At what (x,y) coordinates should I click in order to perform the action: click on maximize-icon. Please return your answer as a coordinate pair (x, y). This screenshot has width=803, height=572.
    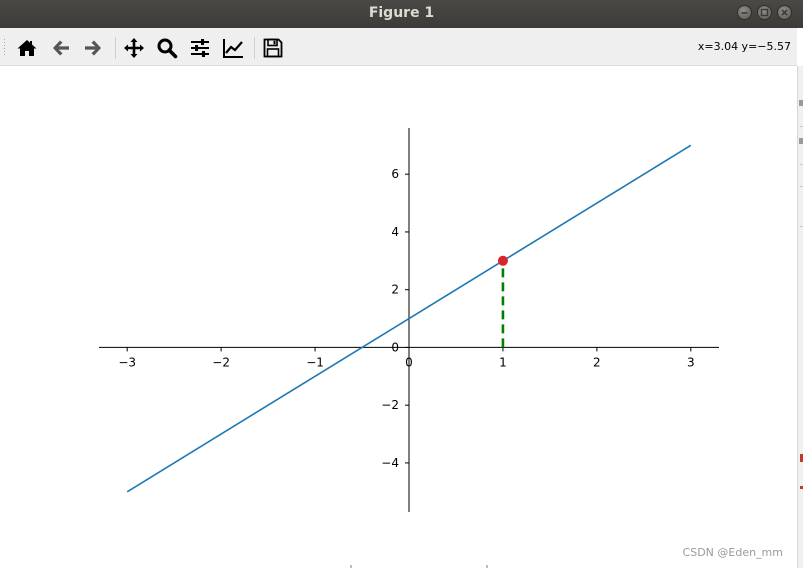
    Looking at the image, I should click on (764, 12).